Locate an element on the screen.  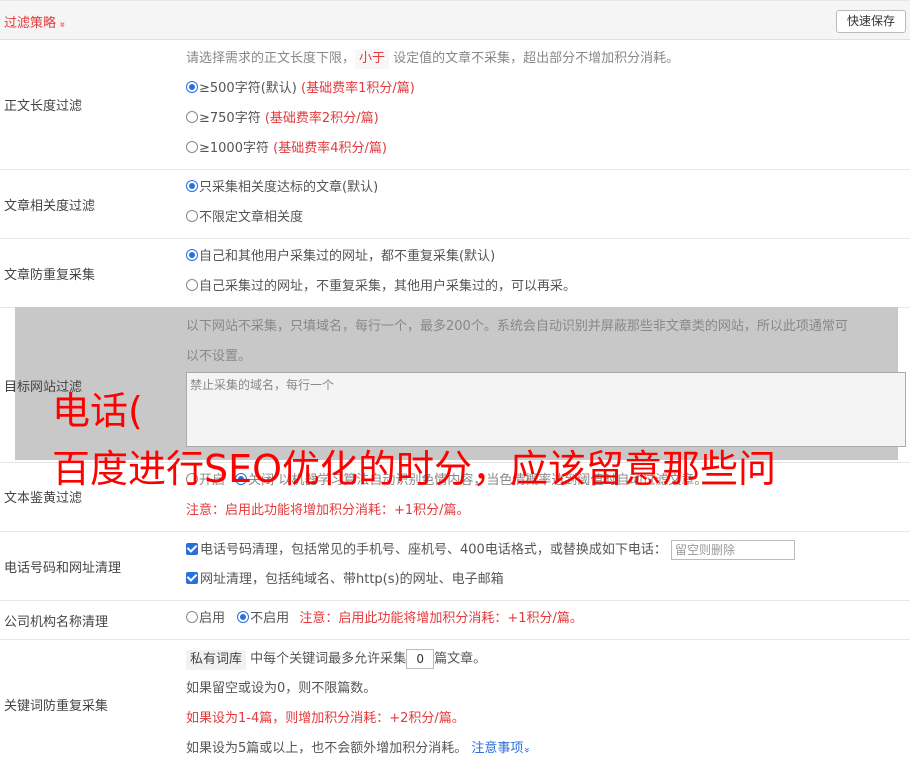
desc-text: 请选择需求的正文长度下限， is located at coordinates (271, 58).